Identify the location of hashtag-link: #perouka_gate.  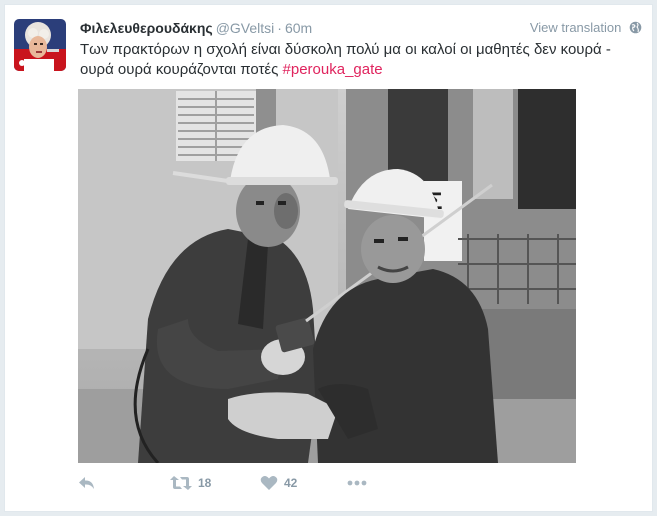
(333, 69).